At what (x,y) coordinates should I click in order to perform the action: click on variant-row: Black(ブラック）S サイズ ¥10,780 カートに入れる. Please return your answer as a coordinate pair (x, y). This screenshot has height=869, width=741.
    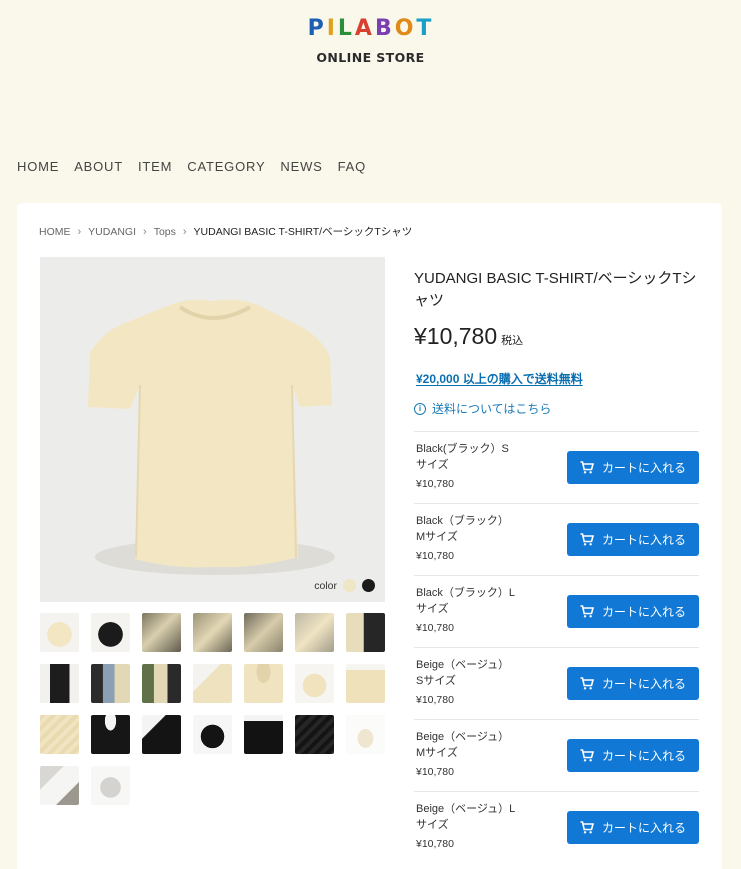
    Looking at the image, I should click on (556, 467).